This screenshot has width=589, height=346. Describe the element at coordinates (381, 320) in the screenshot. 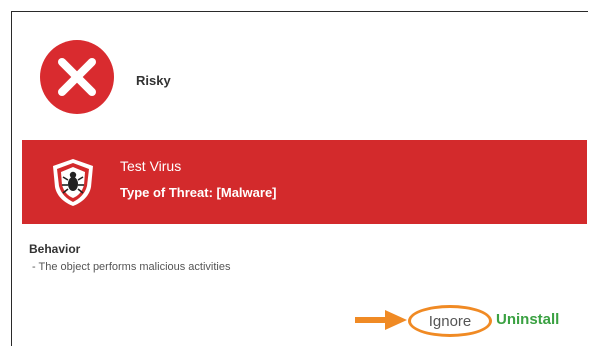

I see `arrow-right-icon` at that location.